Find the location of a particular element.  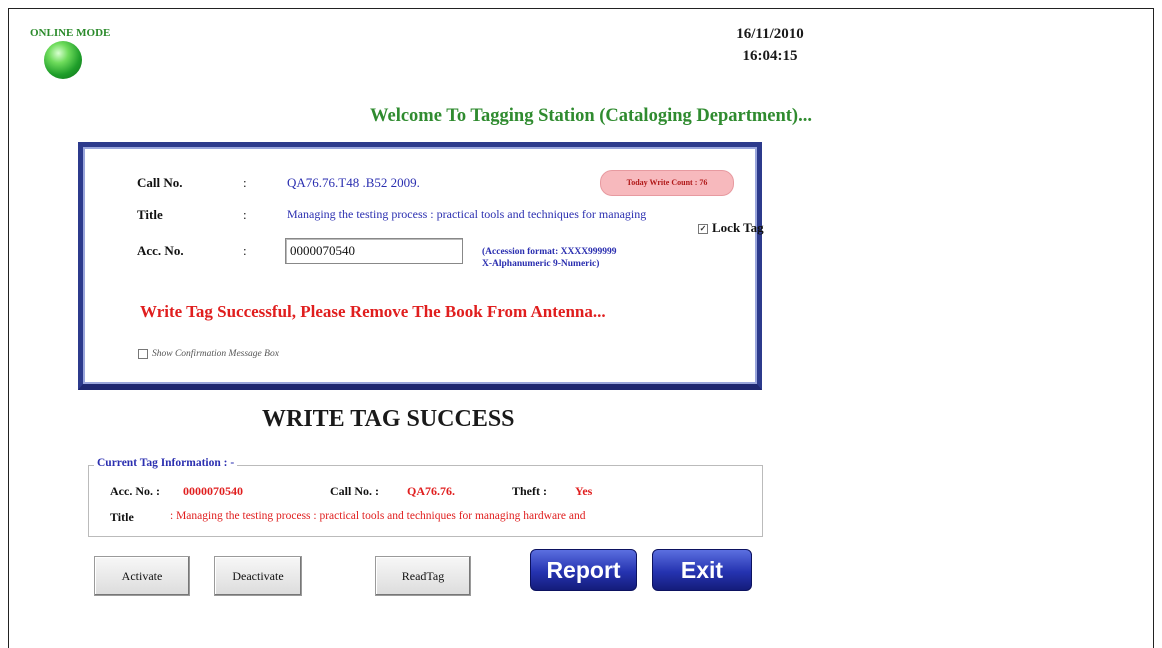

callno-label: Call No. is located at coordinates (160, 182).